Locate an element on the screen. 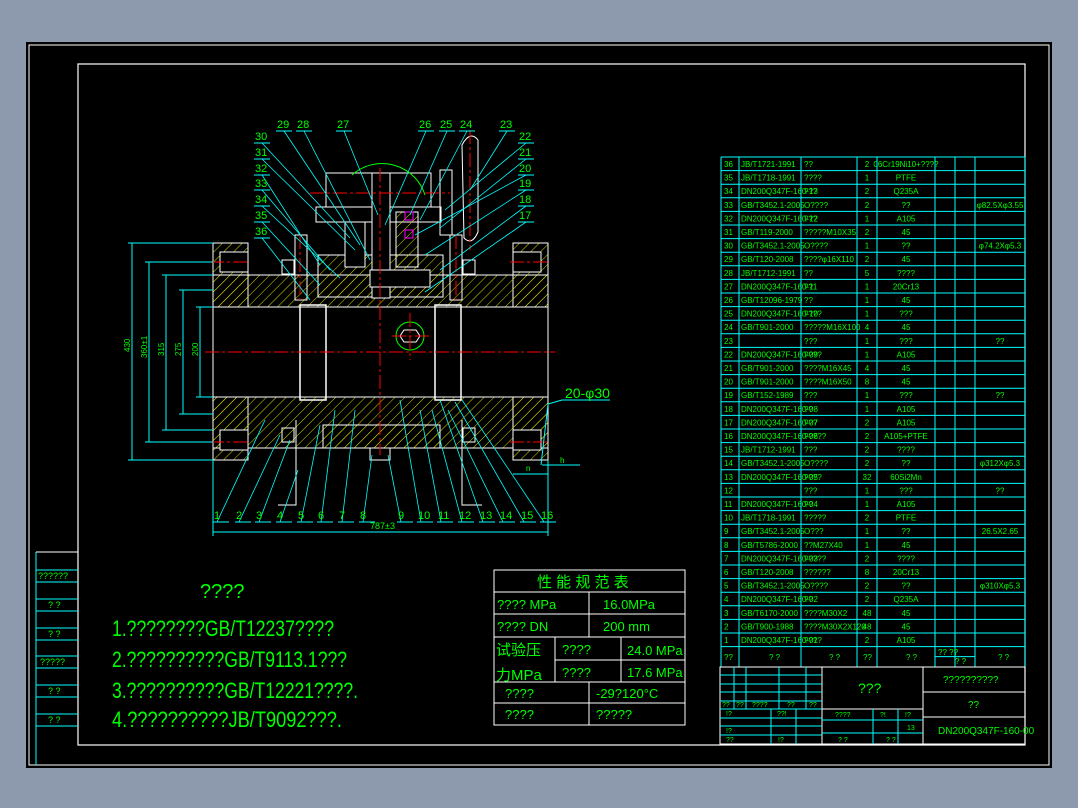 Image resolution: width=1078 pixels, height=808 pixels. callout-number: 1 is located at coordinates (217, 516).